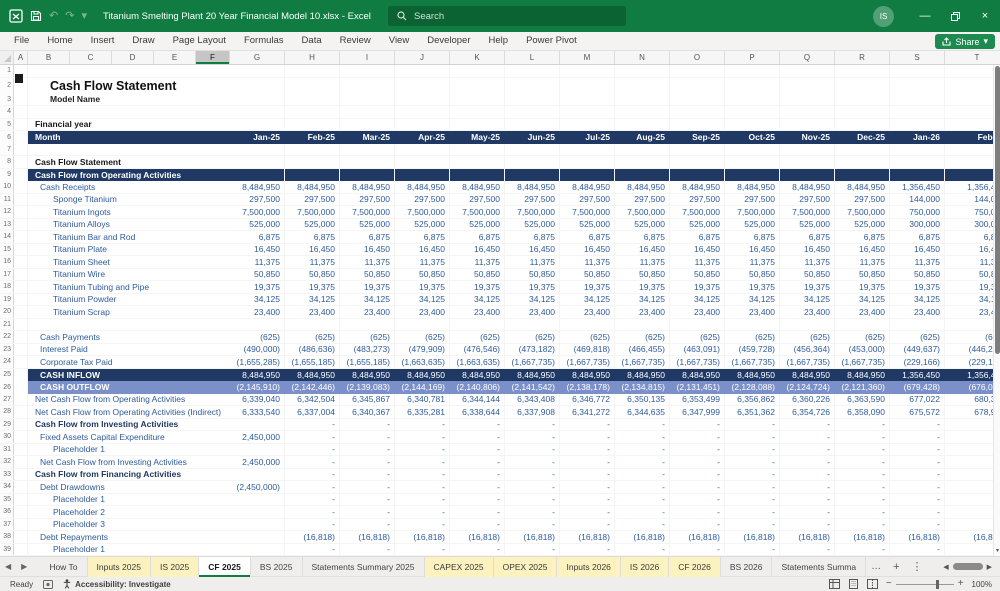 This screenshot has height=591, width=1000. I want to click on cell: 6,341,272, so click(587, 412).